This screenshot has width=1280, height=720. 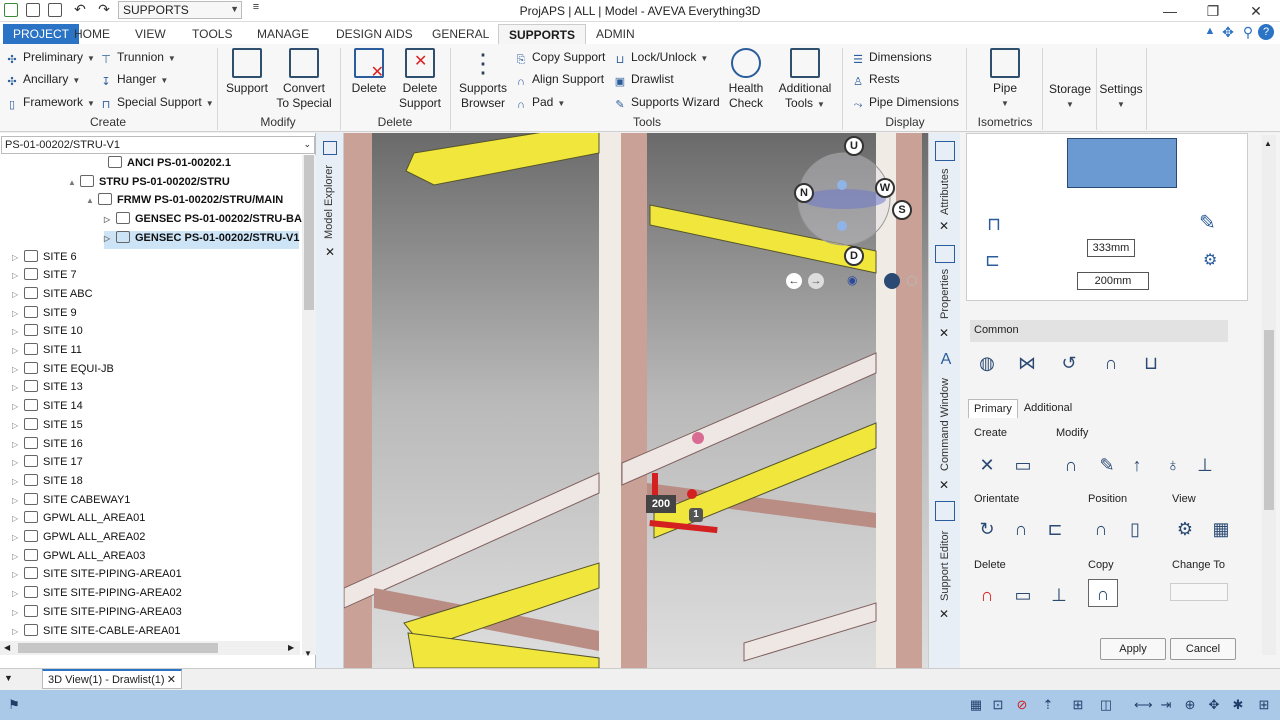 What do you see at coordinates (1021, 529) in the screenshot?
I see `orientate-hook-icon: ∩` at bounding box center [1021, 529].